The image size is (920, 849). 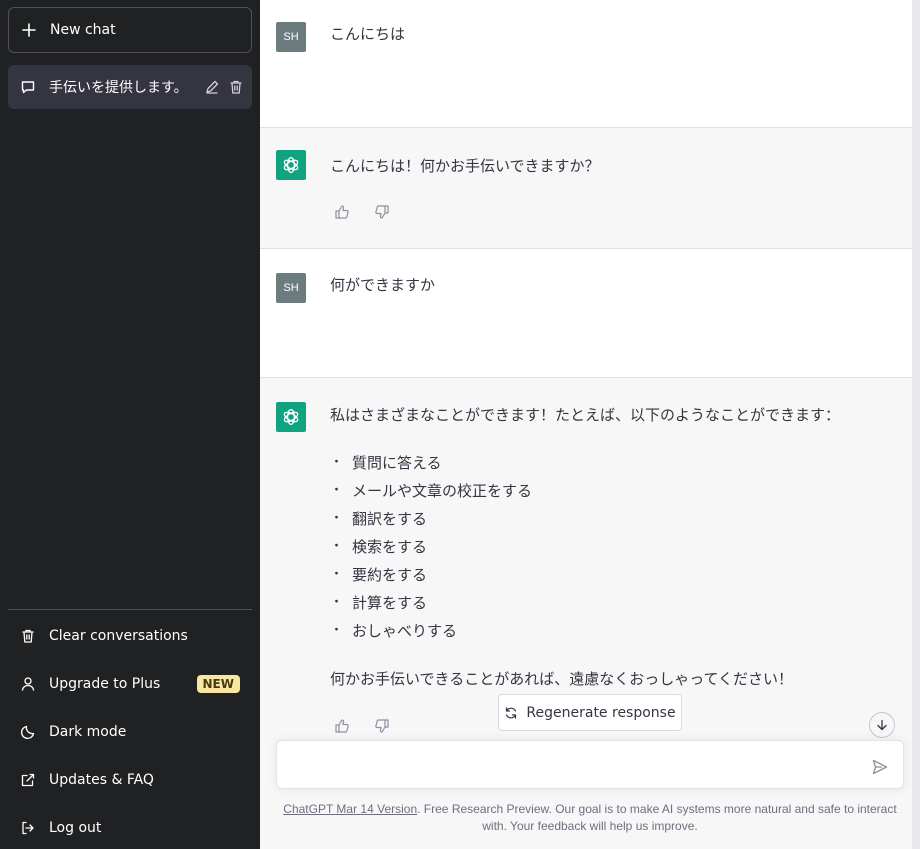 I want to click on edit-icon, so click(x=212, y=87).